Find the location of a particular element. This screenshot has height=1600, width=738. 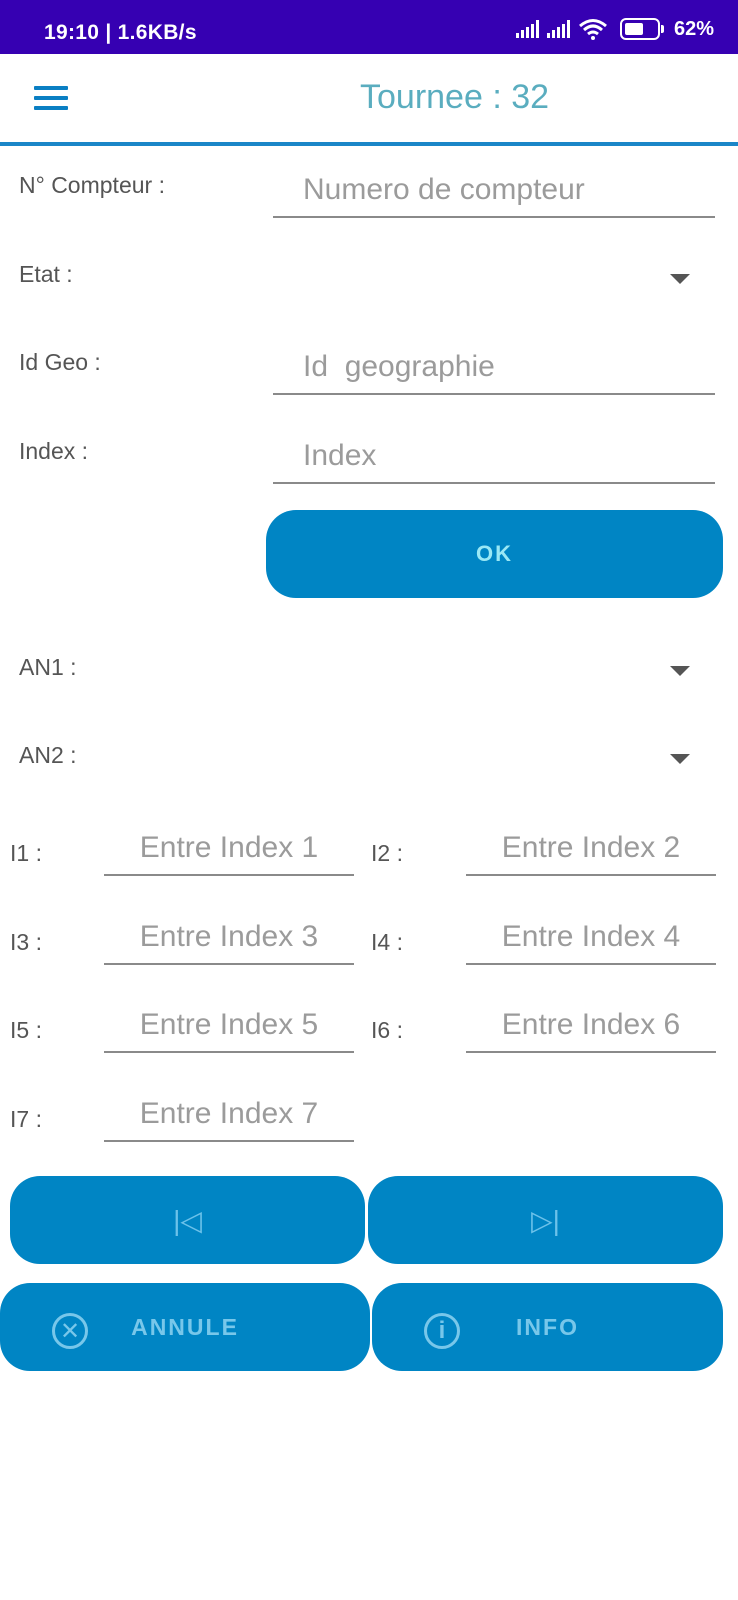

i3-input is located at coordinates (229, 937).